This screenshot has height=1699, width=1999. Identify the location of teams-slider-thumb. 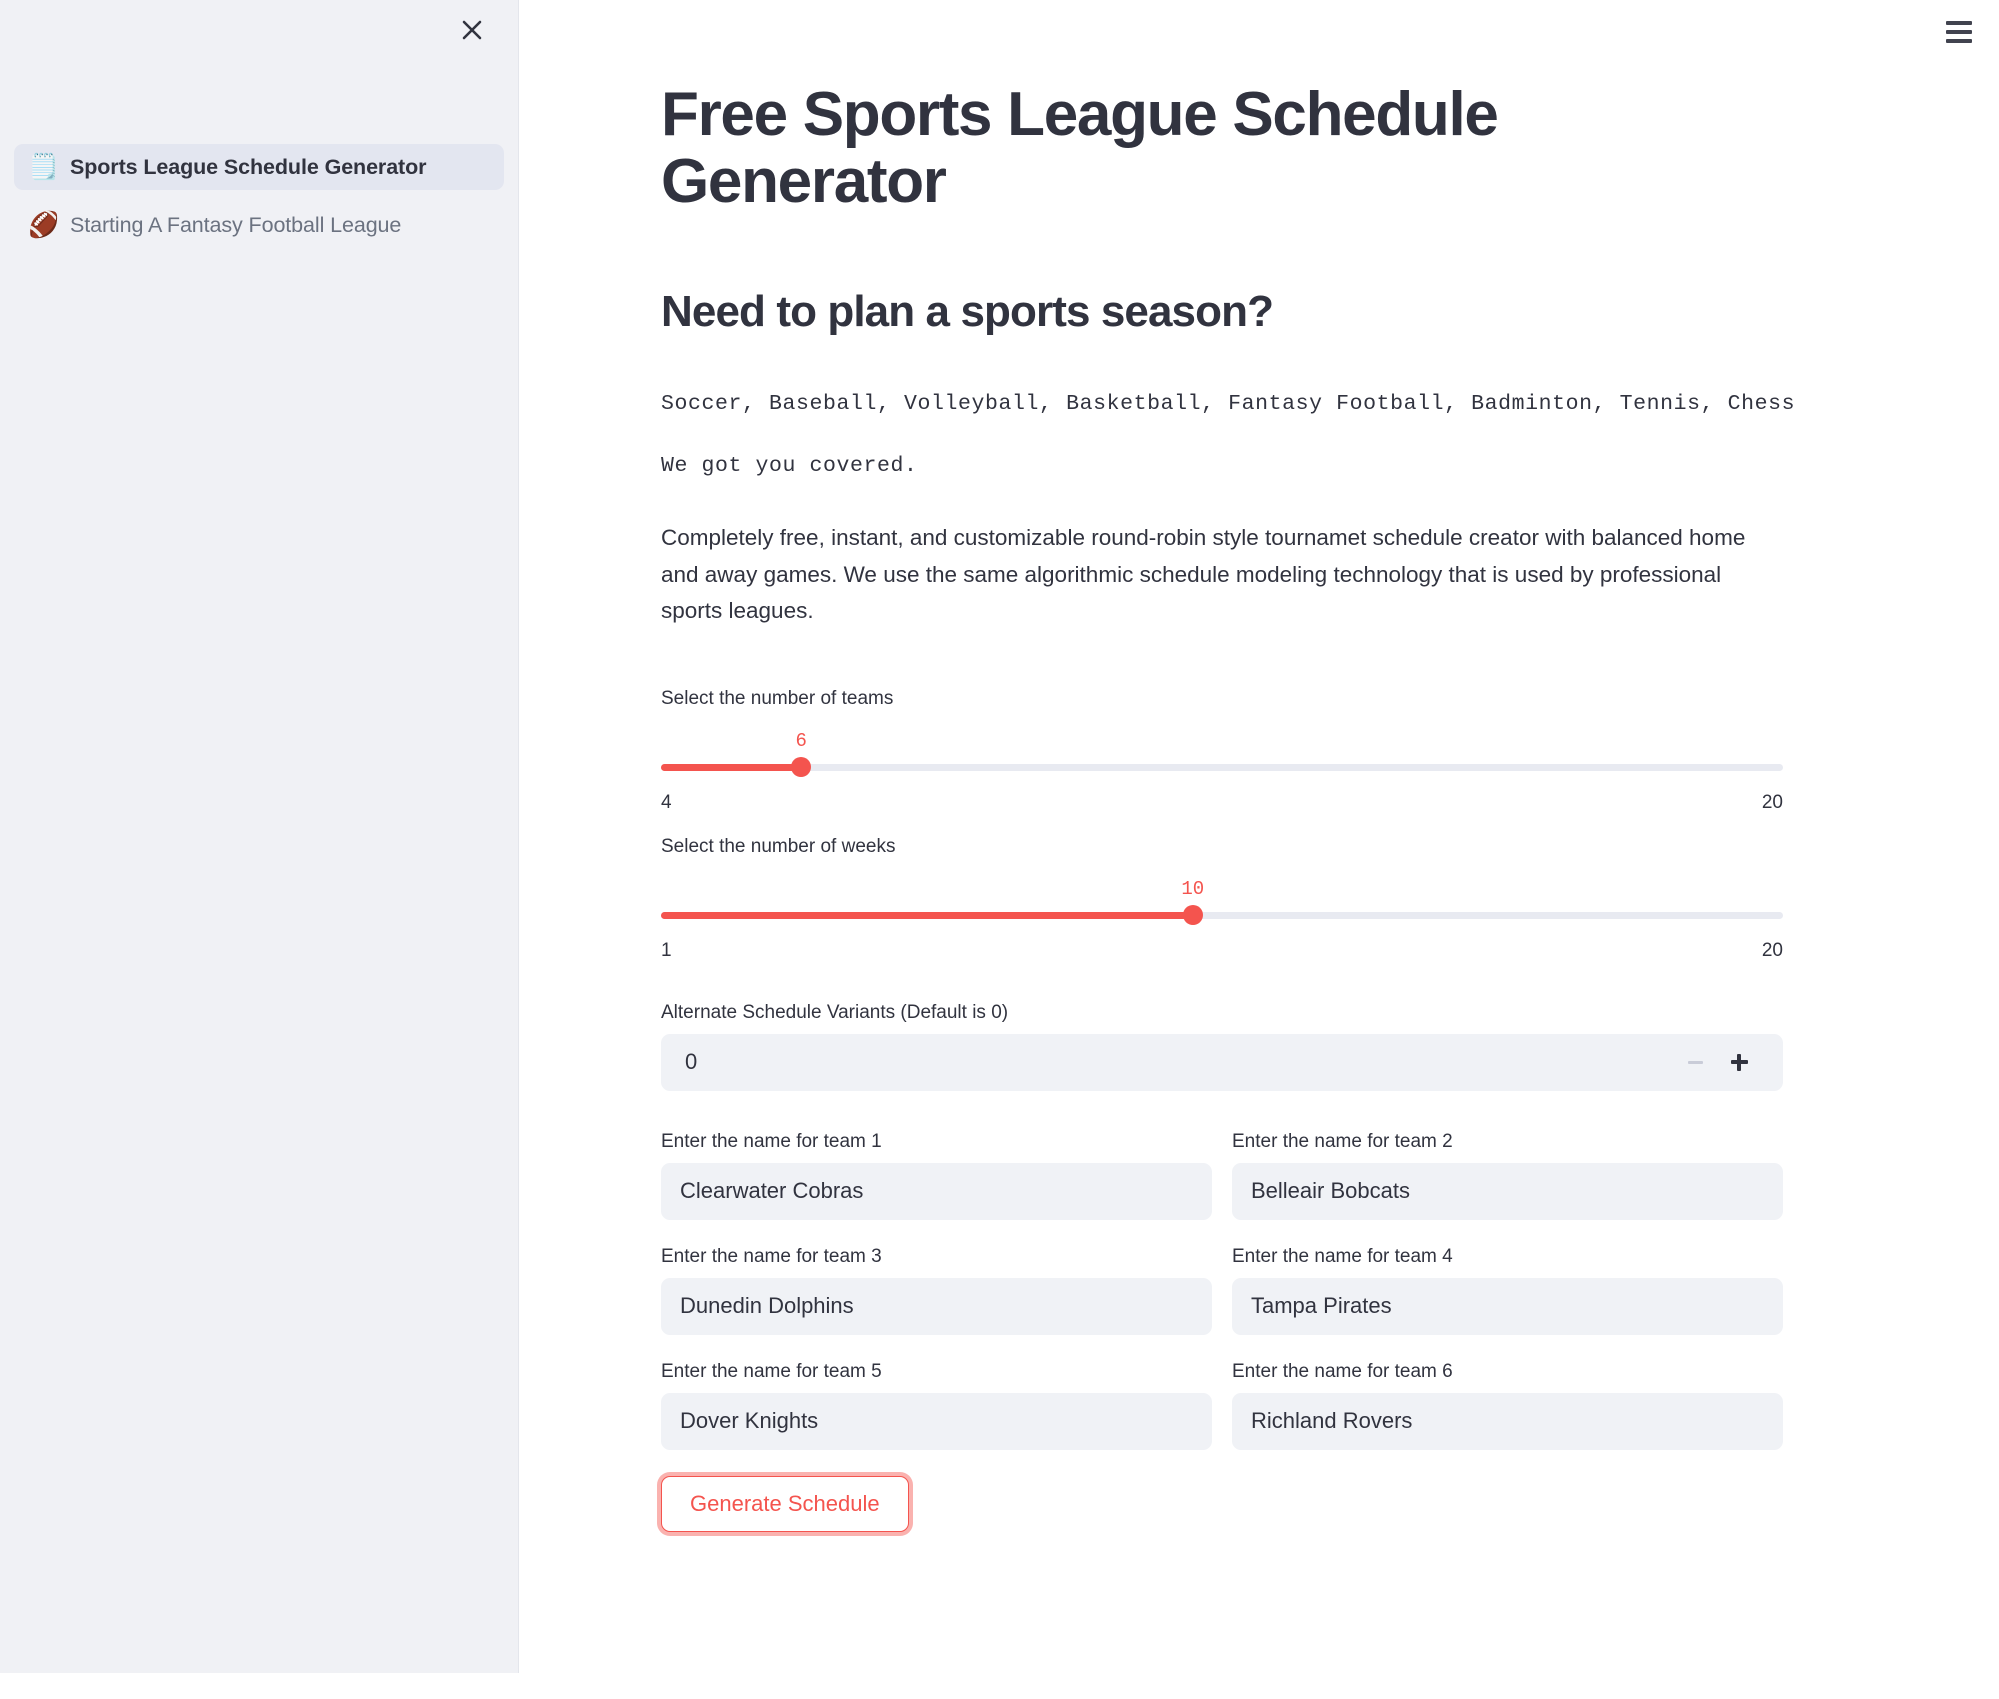
(801, 767).